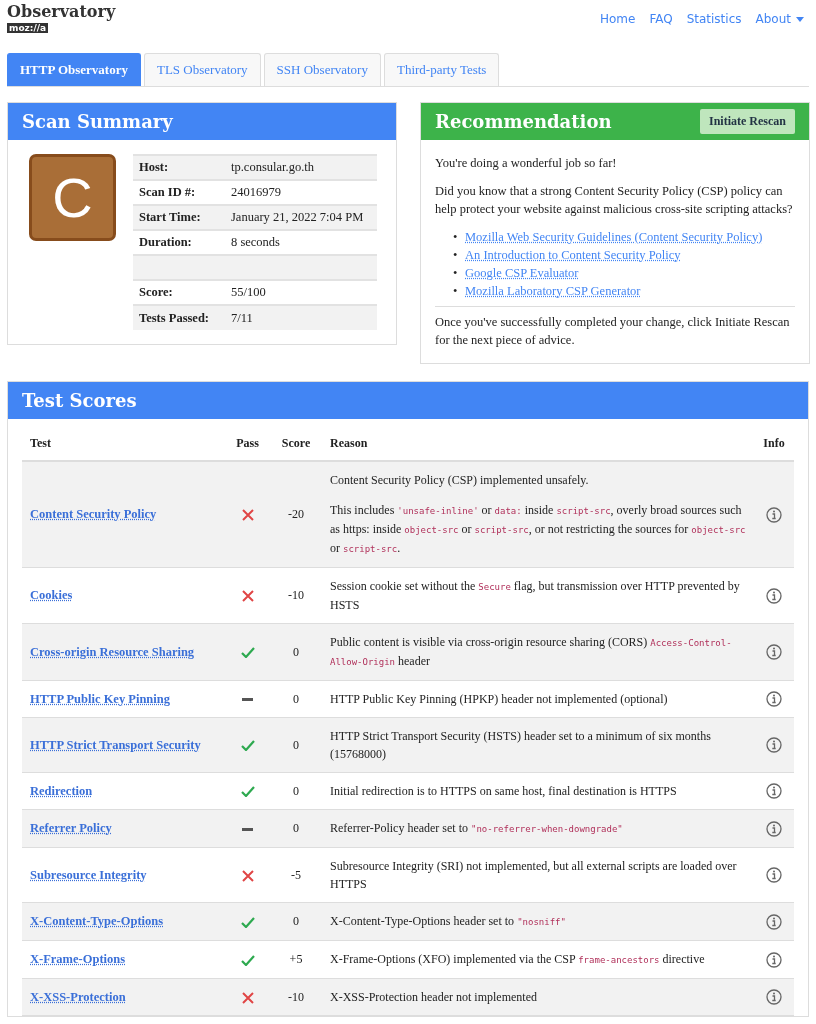 The height and width of the screenshot is (1024, 816). What do you see at coordinates (322, 69) in the screenshot?
I see `tab: SSH Observatory` at bounding box center [322, 69].